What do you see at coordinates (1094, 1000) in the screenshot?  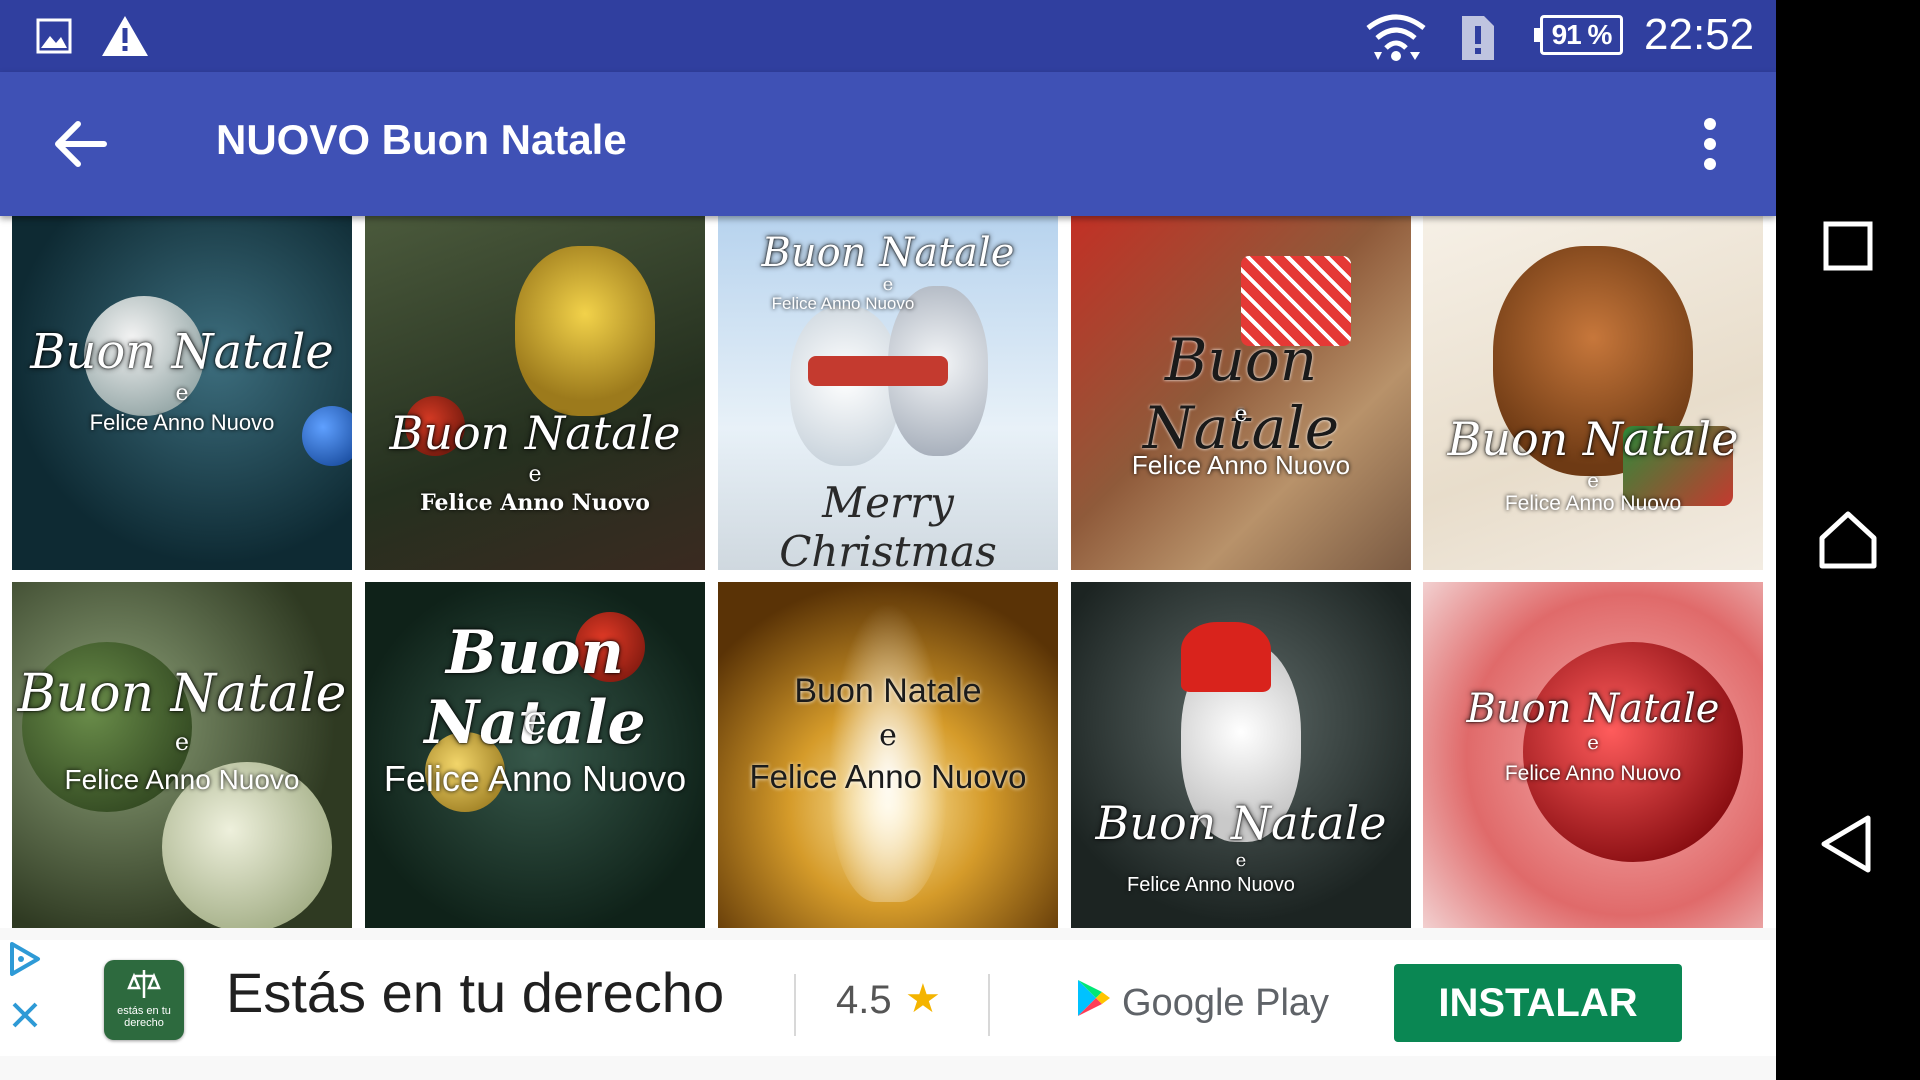 I see `google-play-icon` at bounding box center [1094, 1000].